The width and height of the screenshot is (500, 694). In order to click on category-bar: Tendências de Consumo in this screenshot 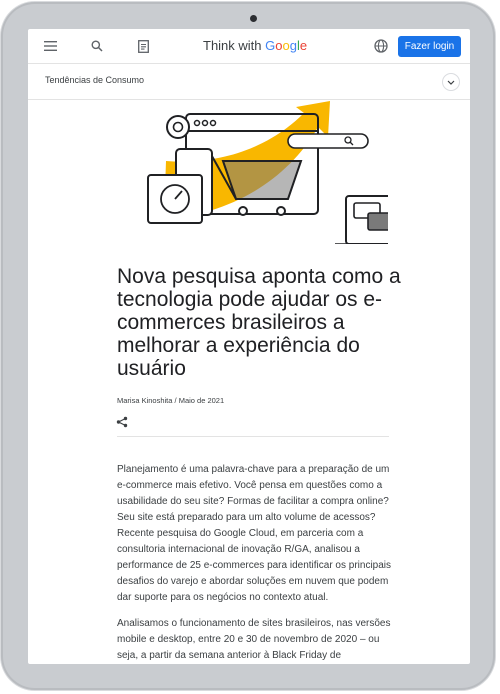, I will do `click(249, 82)`.